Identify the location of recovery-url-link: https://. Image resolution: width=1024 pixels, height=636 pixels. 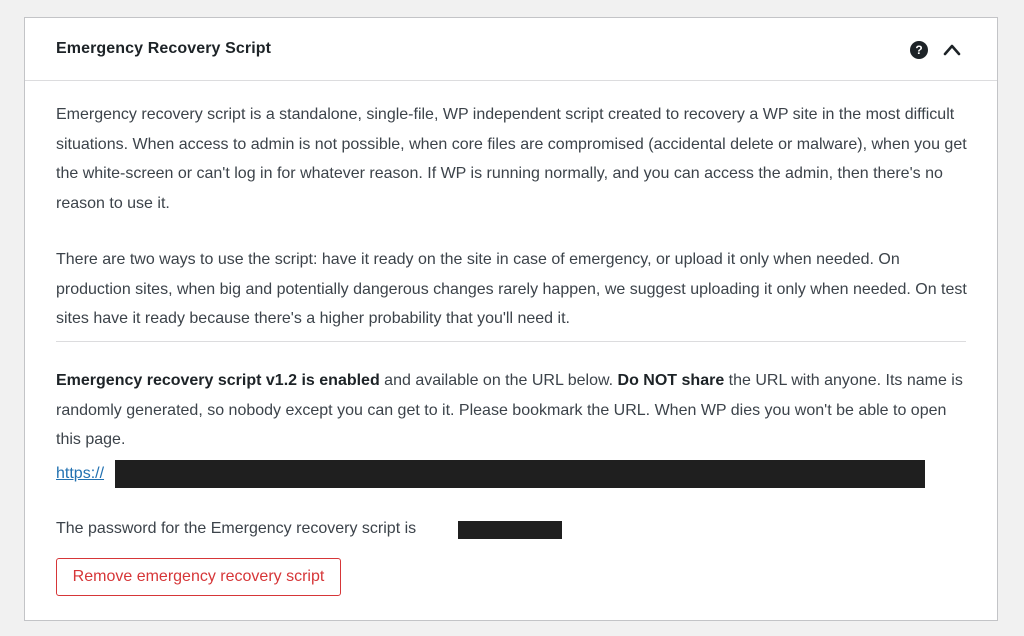
(80, 474).